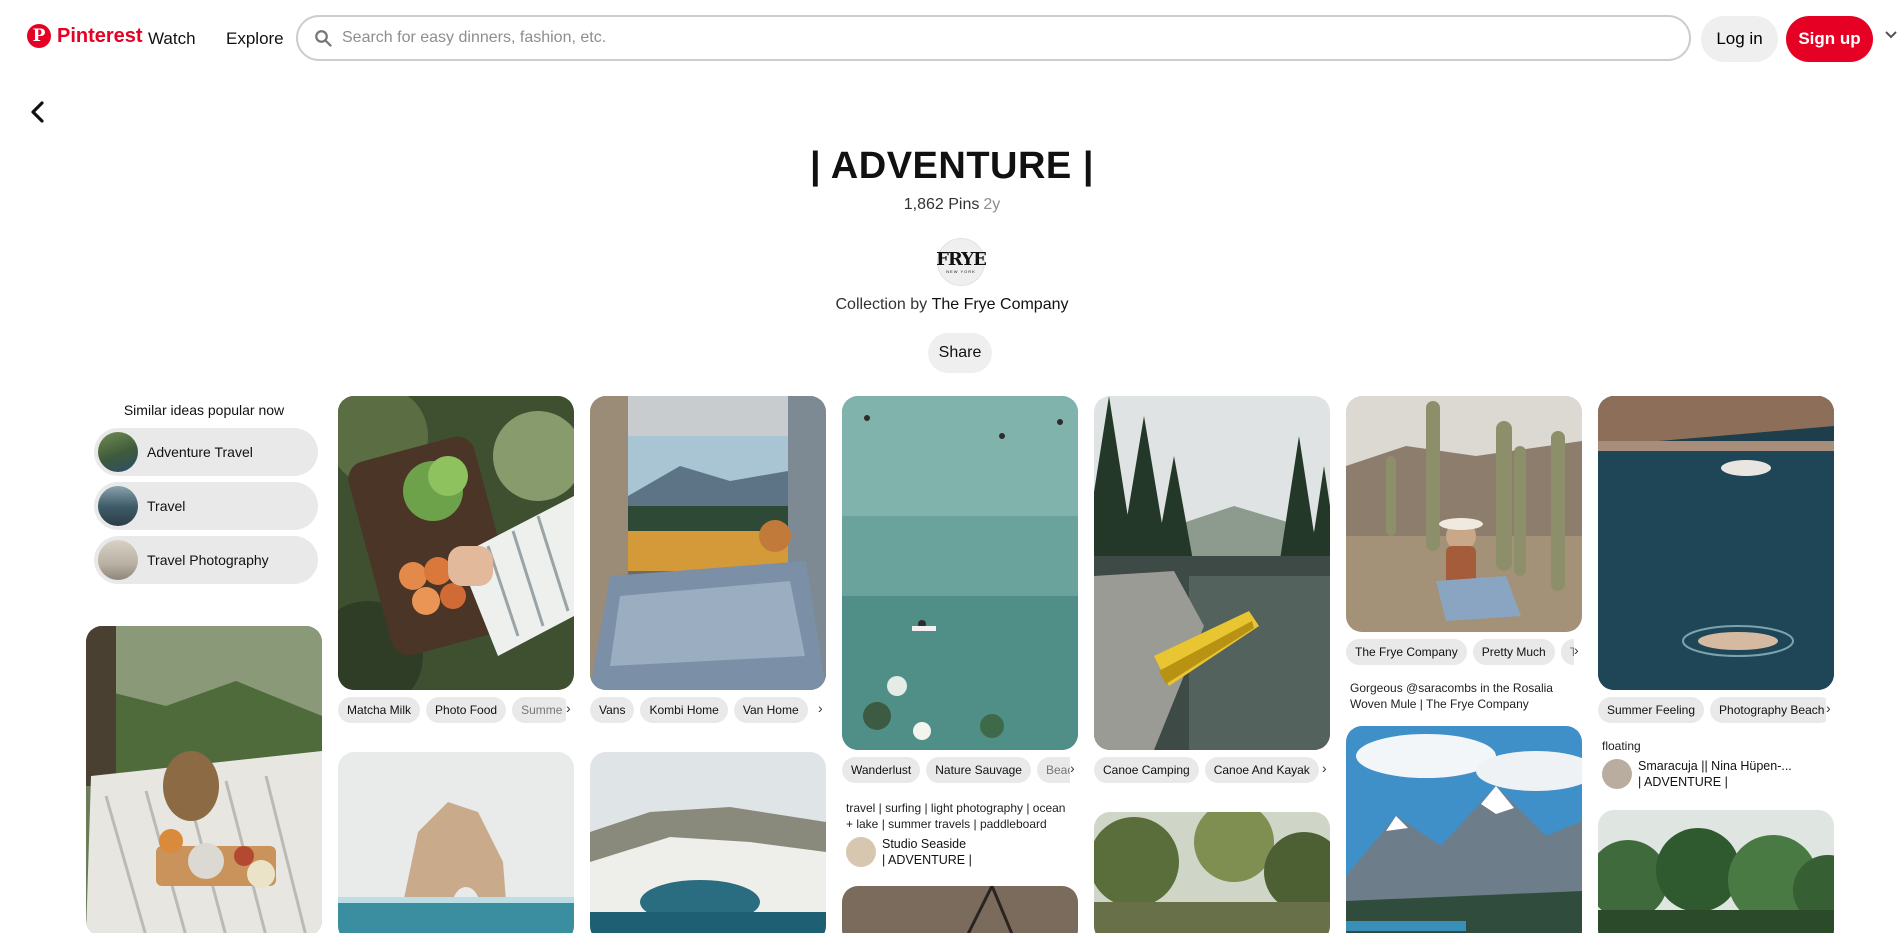 The height and width of the screenshot is (933, 1904). I want to click on search-bar, so click(993, 38).